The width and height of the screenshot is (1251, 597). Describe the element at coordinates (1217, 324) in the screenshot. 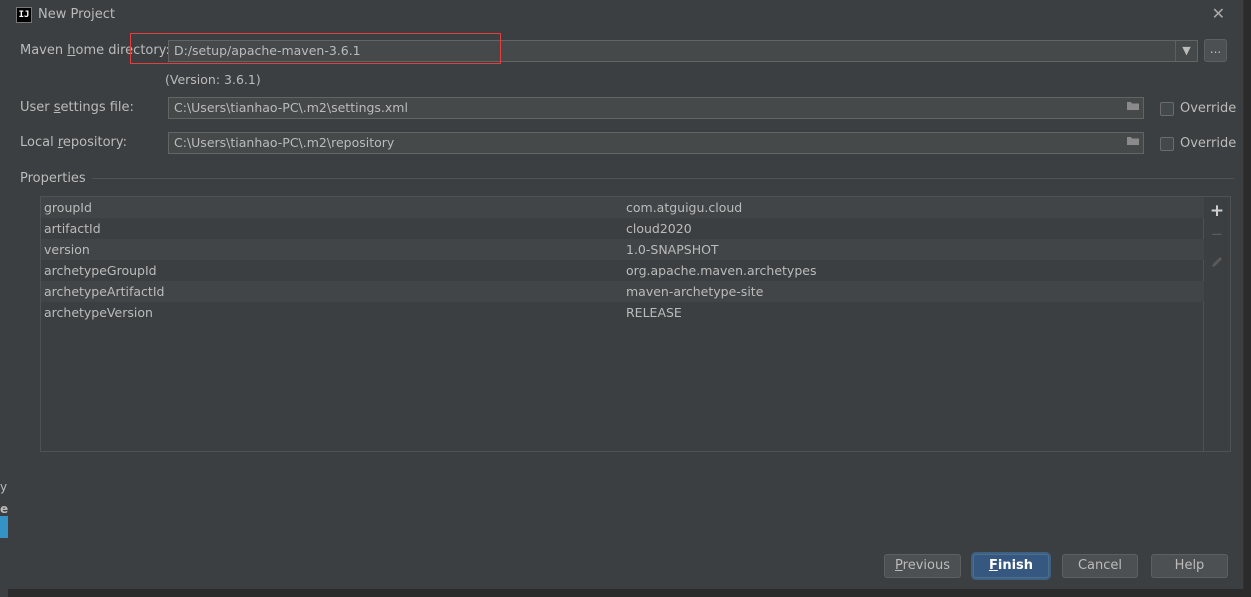

I see `properties-toolbar: + −` at that location.